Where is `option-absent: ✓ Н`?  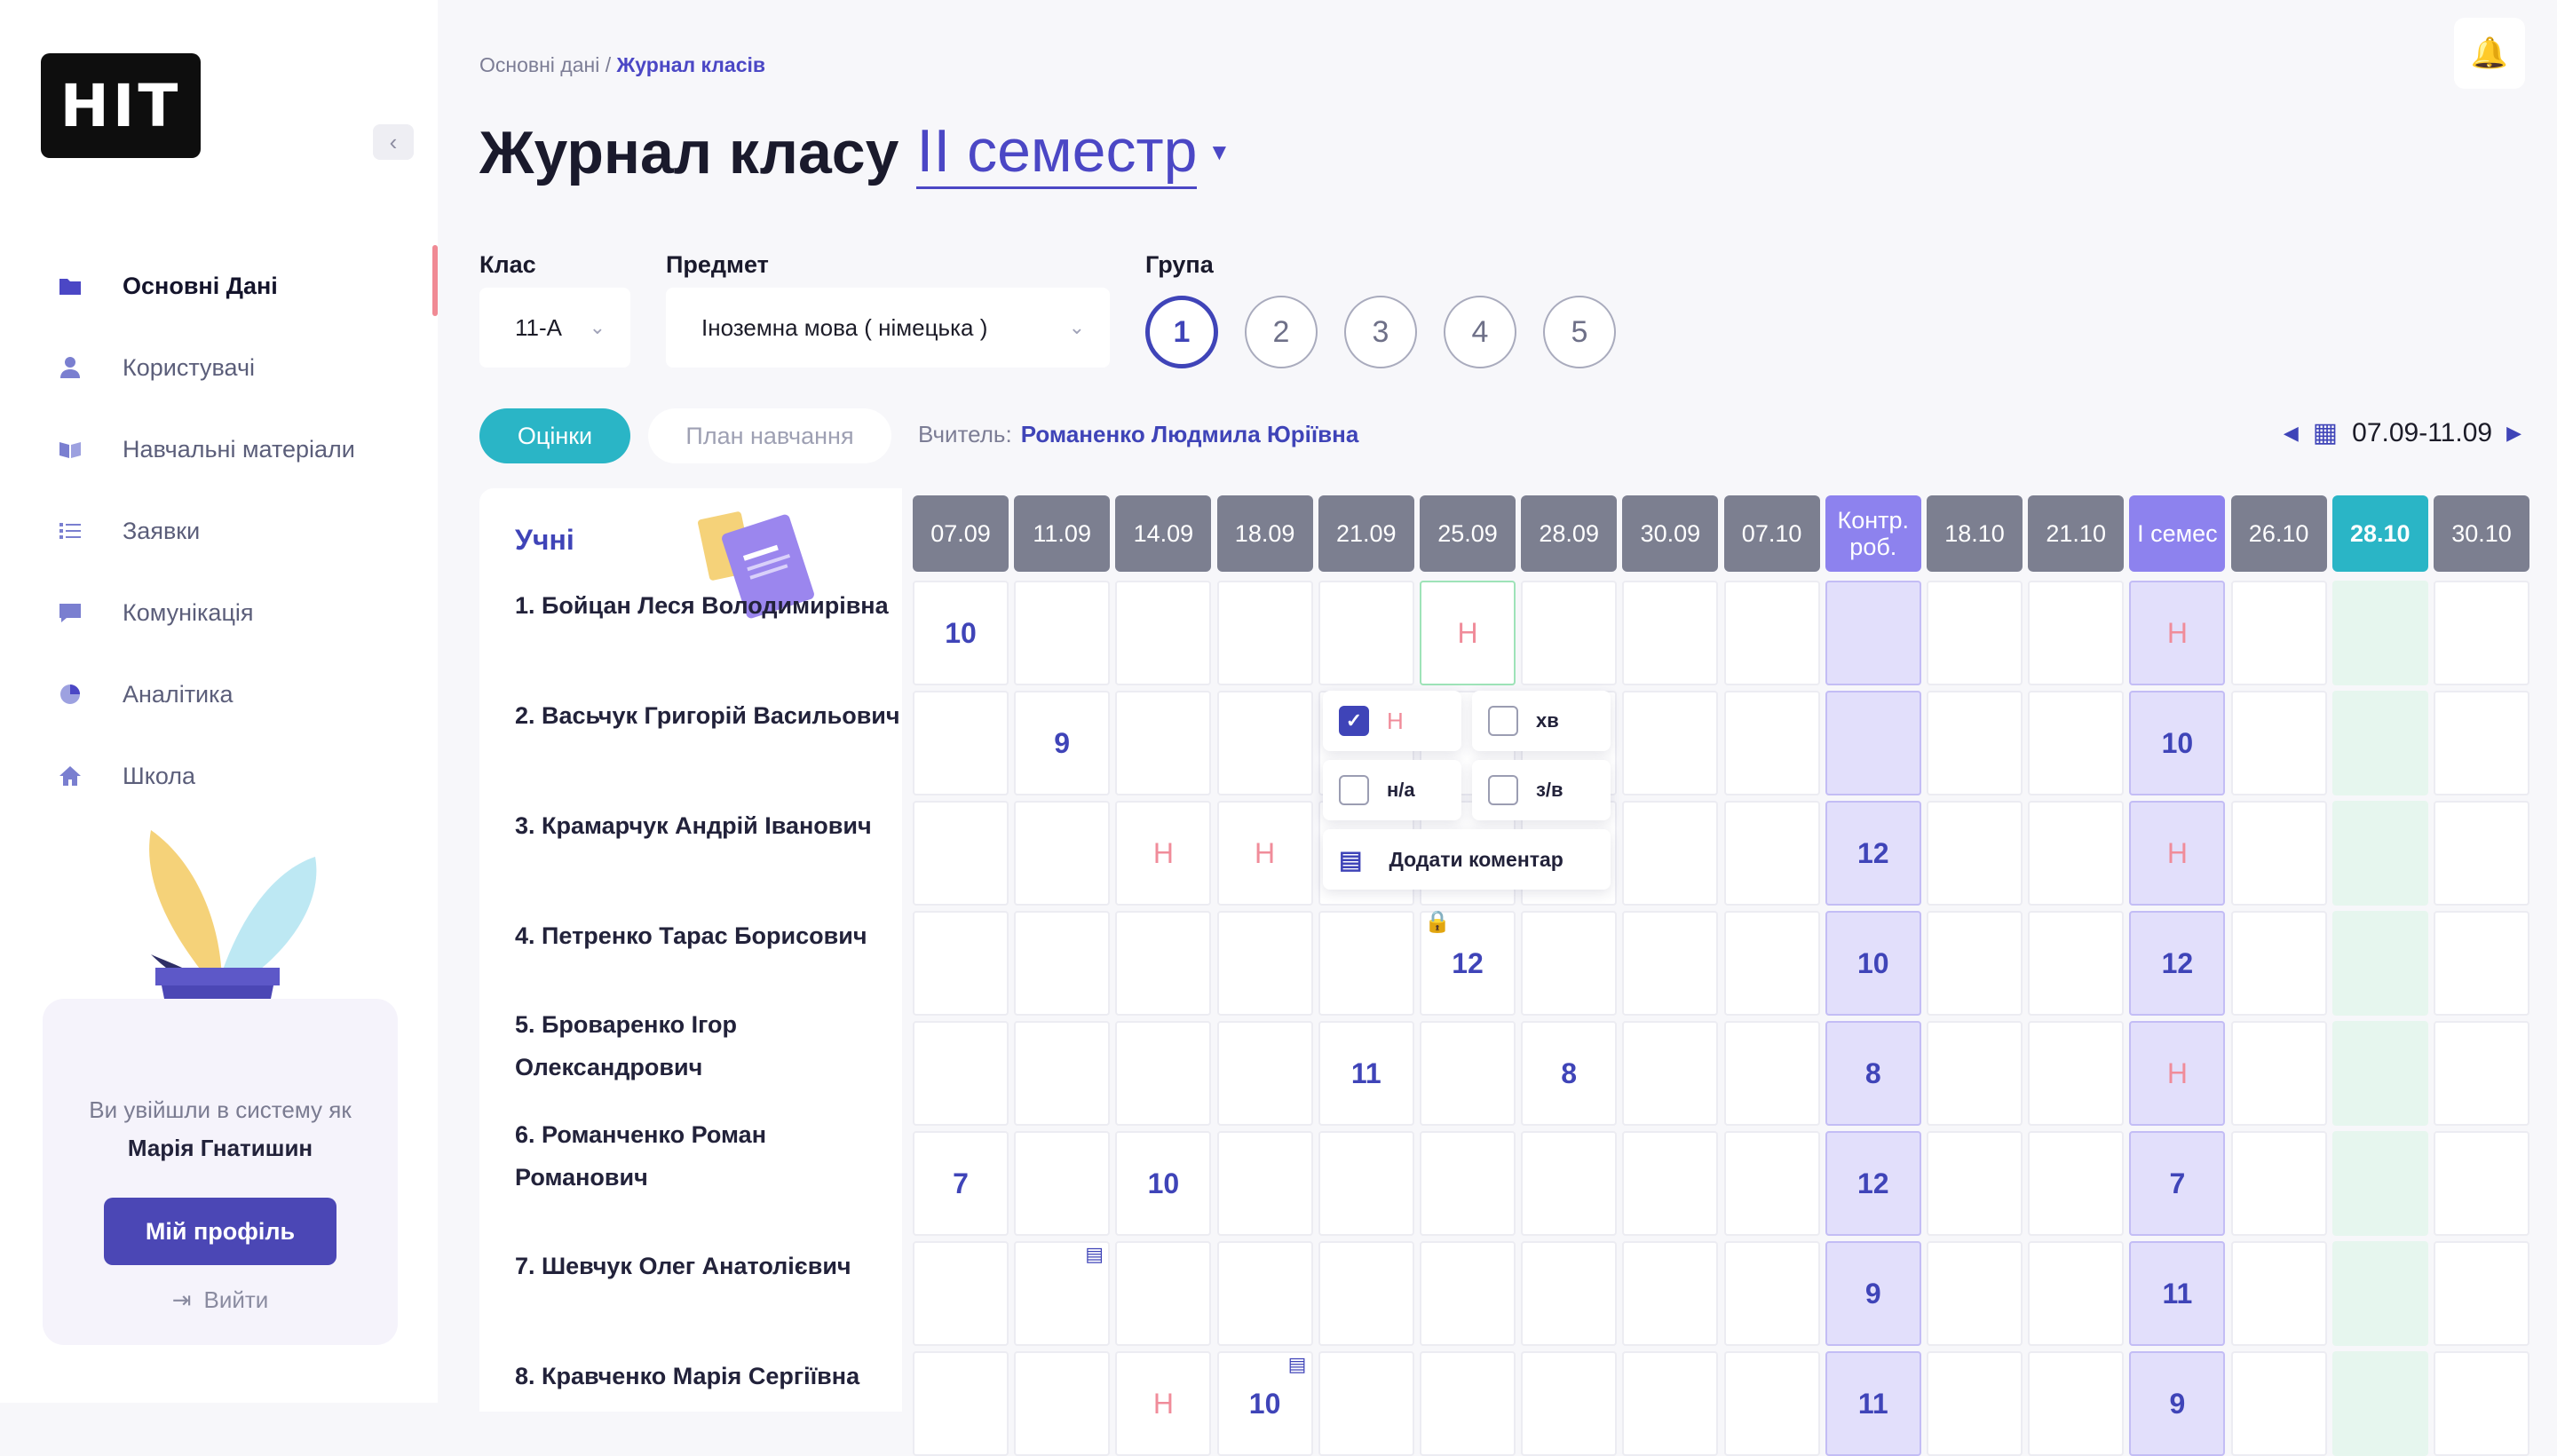
option-absent: ✓ Н is located at coordinates (1392, 721).